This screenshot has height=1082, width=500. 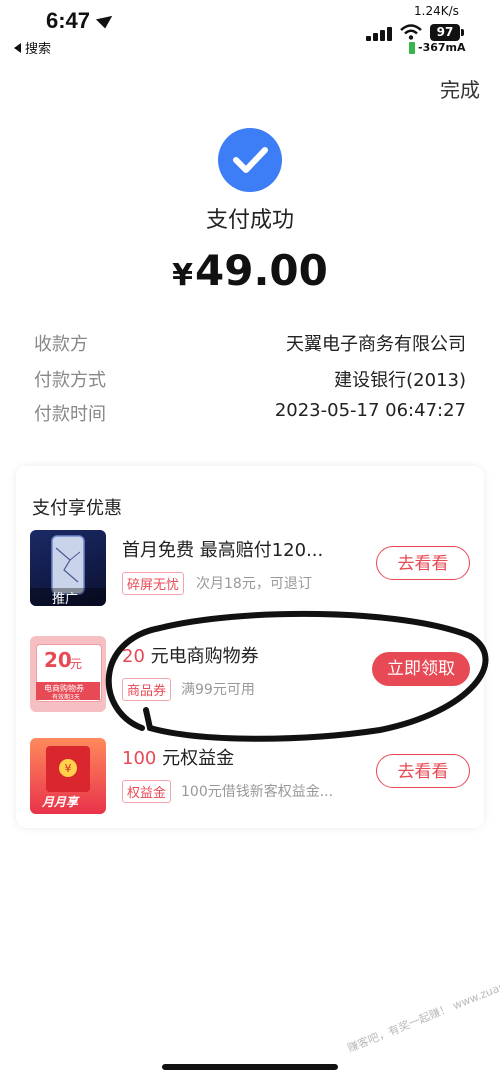 I want to click on coupon-thumb-value: 20, so click(x=58, y=660).